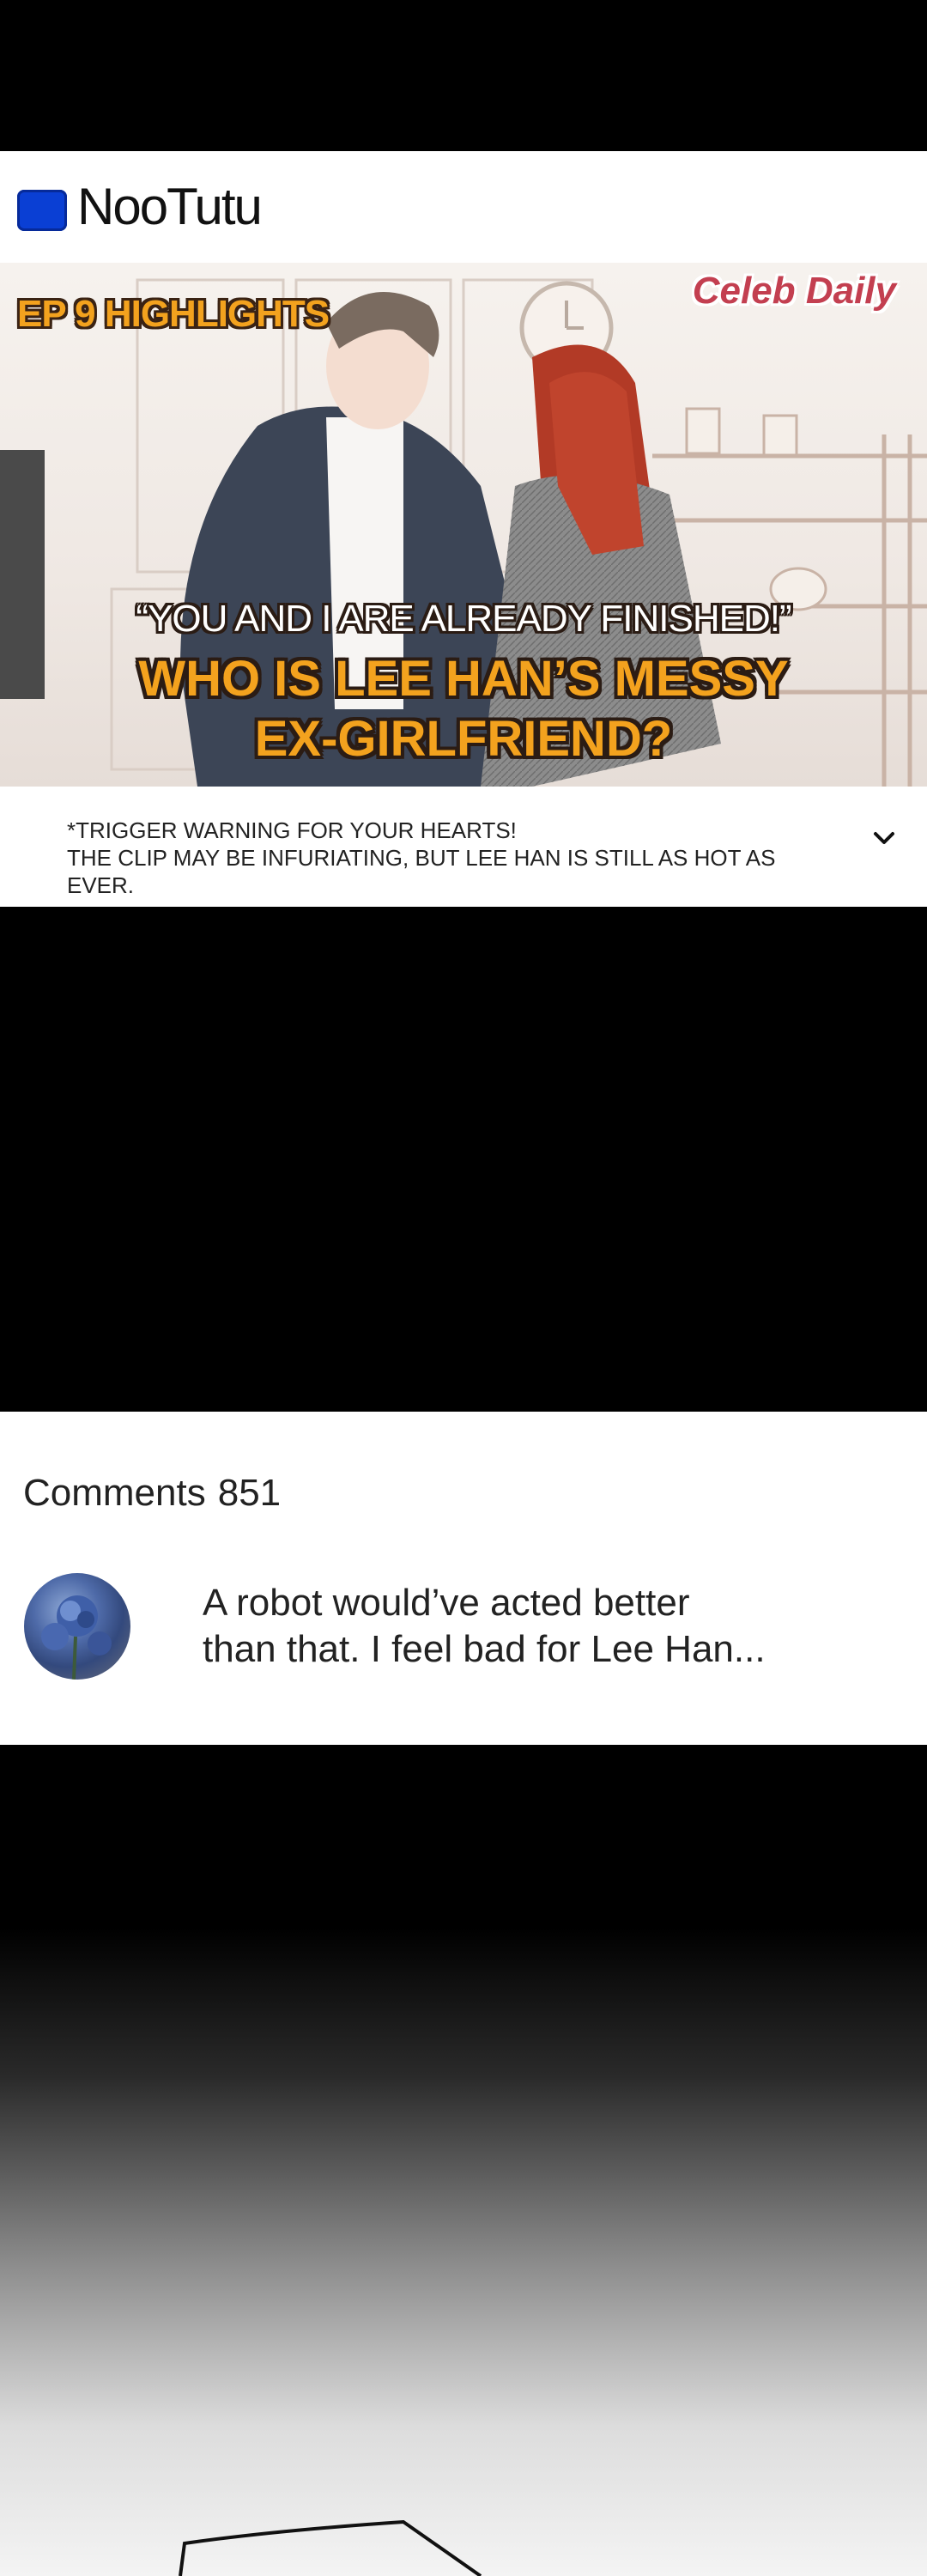 The image size is (927, 2576). I want to click on avatar, so click(77, 1627).